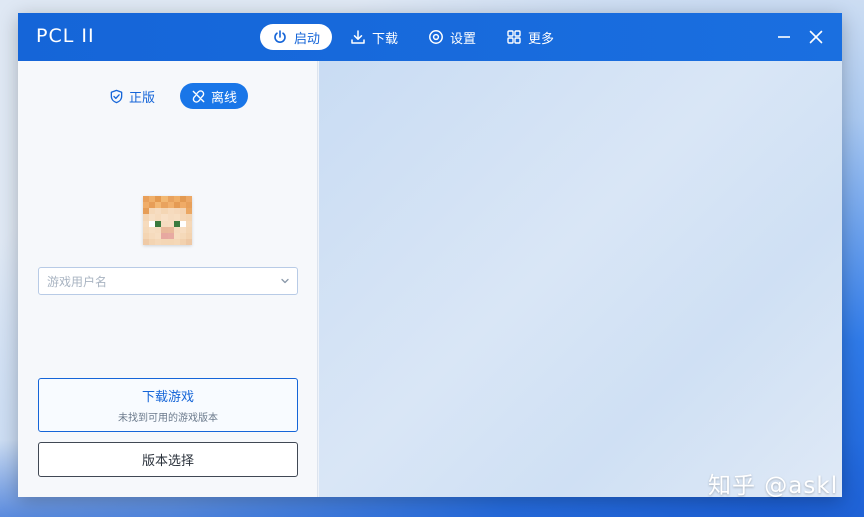 The width and height of the screenshot is (864, 517). I want to click on close-icon, so click(816, 37).